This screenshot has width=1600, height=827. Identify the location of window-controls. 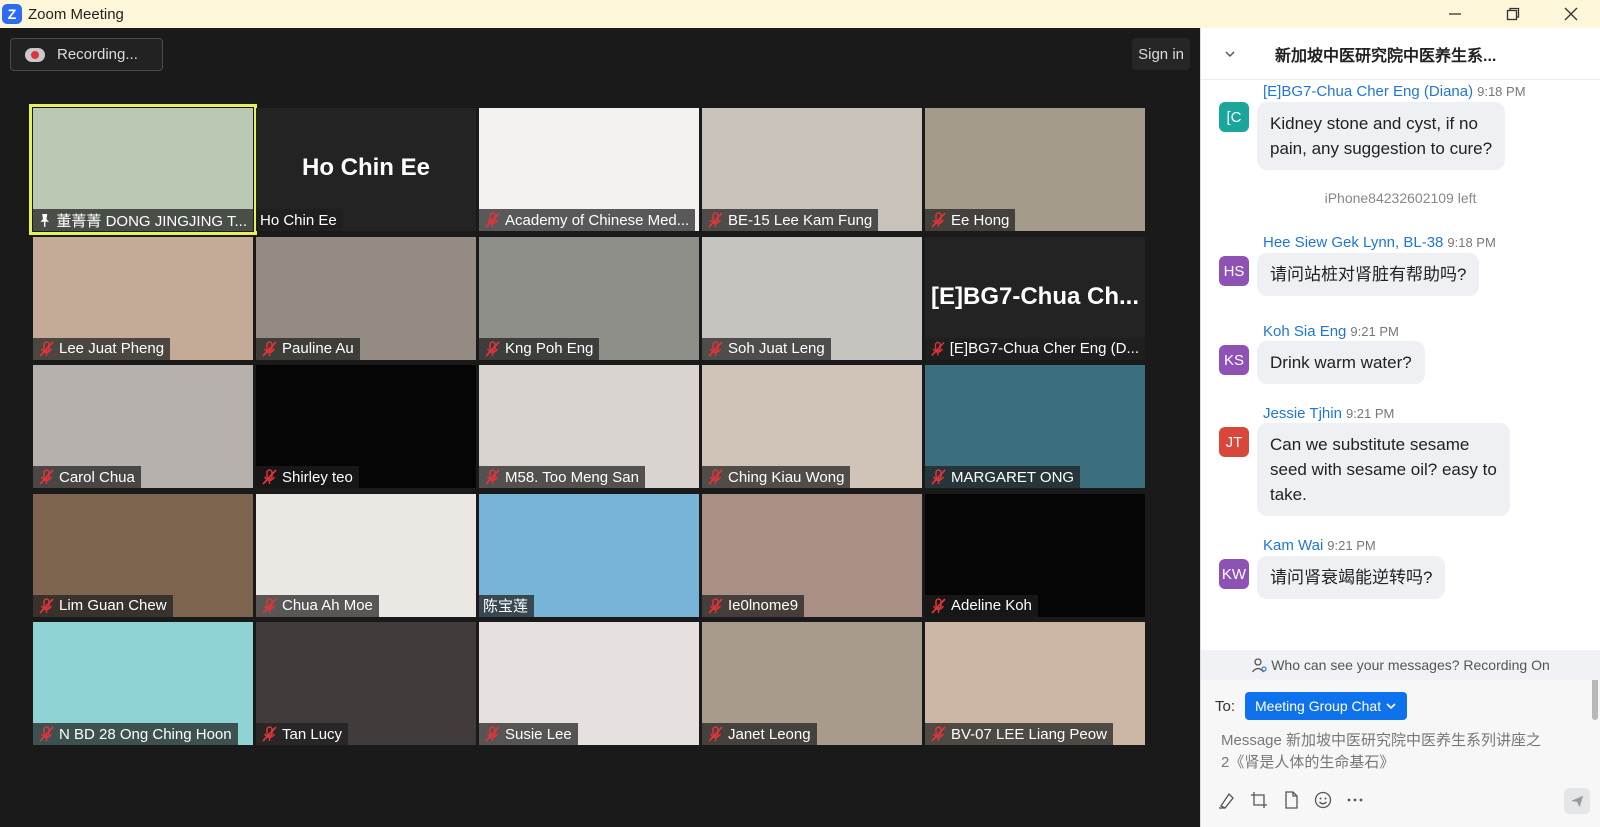
(1513, 14).